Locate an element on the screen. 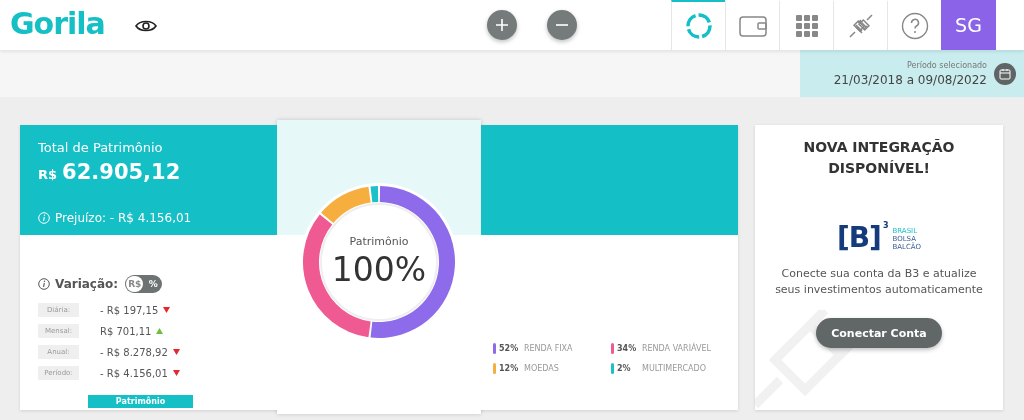 The width and height of the screenshot is (1024, 420). legend-percent: 2% is located at coordinates (624, 368).